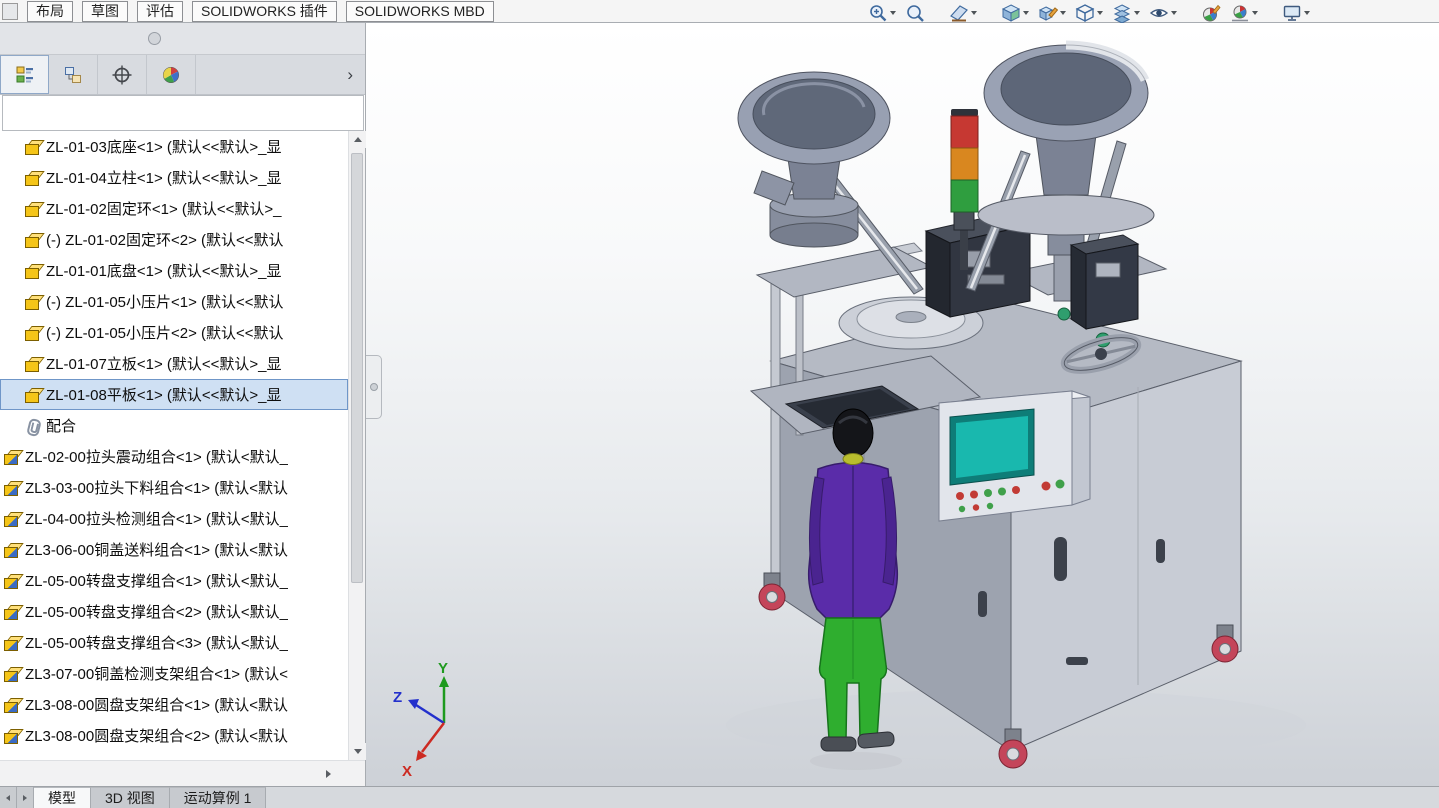  What do you see at coordinates (164, 271) in the screenshot?
I see `tree-item-label: ZL-01-01底盘<1> (默认<<默认>_显` at bounding box center [164, 271].